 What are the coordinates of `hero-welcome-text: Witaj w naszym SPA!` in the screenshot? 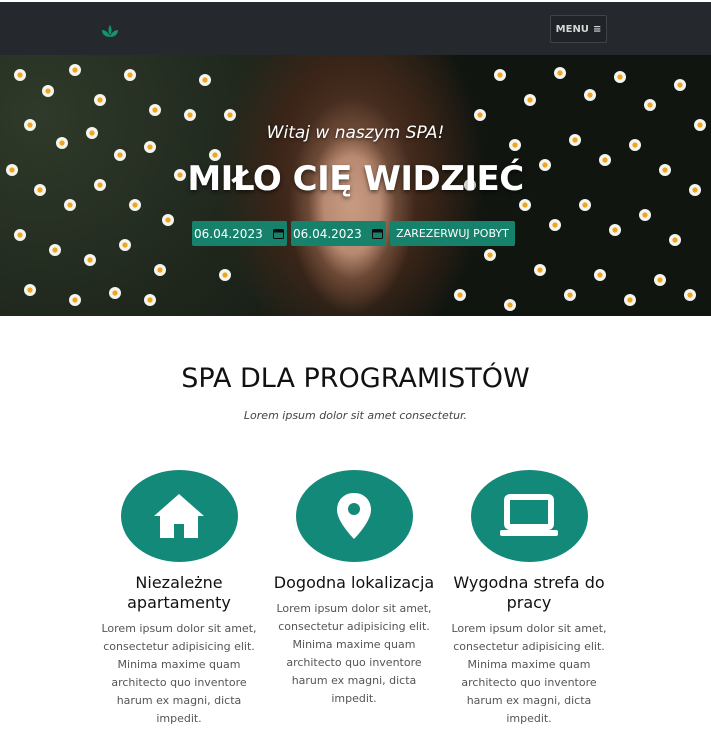 It's located at (355, 133).